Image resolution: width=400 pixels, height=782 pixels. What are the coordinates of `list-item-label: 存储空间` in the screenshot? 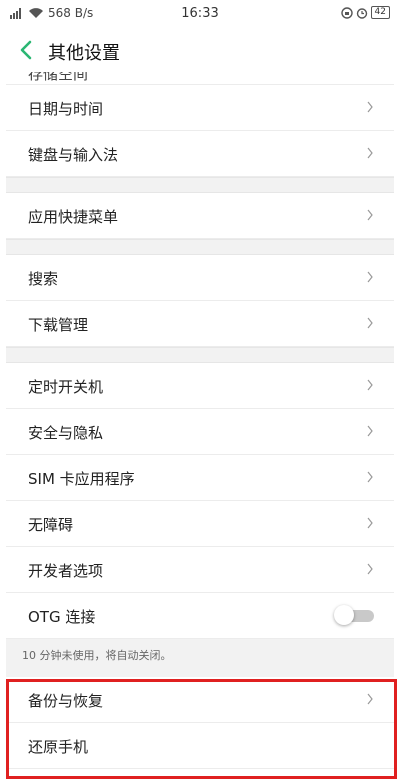 It's located at (58, 77).